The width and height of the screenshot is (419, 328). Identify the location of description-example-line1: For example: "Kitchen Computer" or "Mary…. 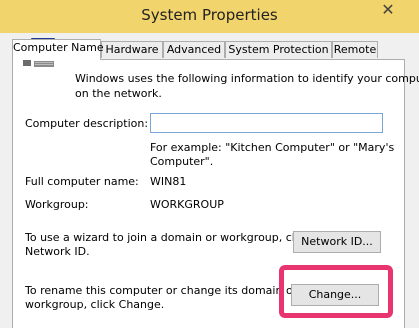
(272, 147).